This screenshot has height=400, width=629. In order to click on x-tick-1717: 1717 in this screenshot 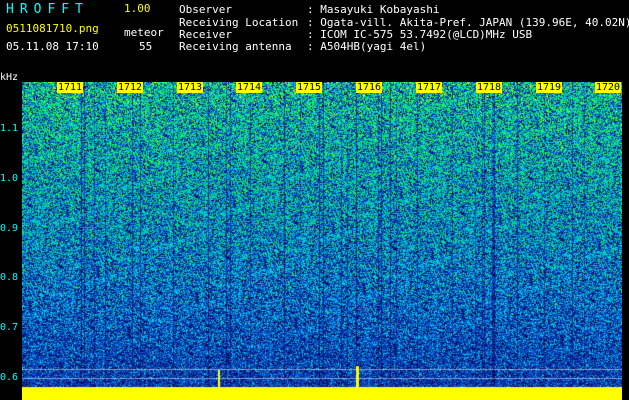, I will do `click(429, 87)`.